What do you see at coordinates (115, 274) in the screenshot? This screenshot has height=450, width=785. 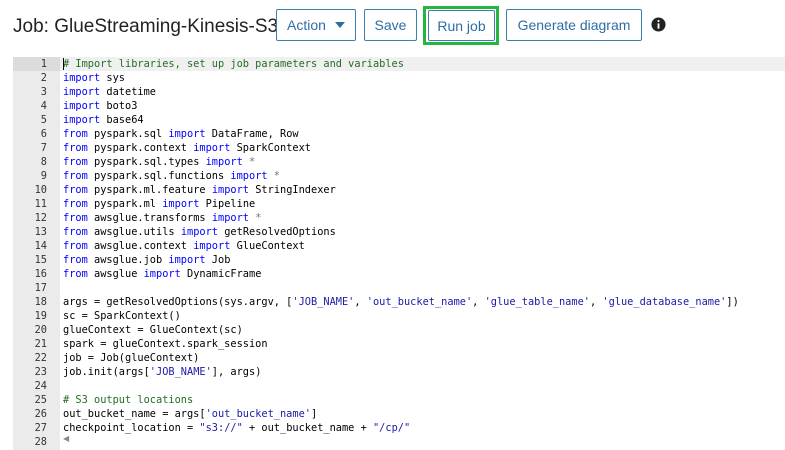 I see `code-token: awsglue` at bounding box center [115, 274].